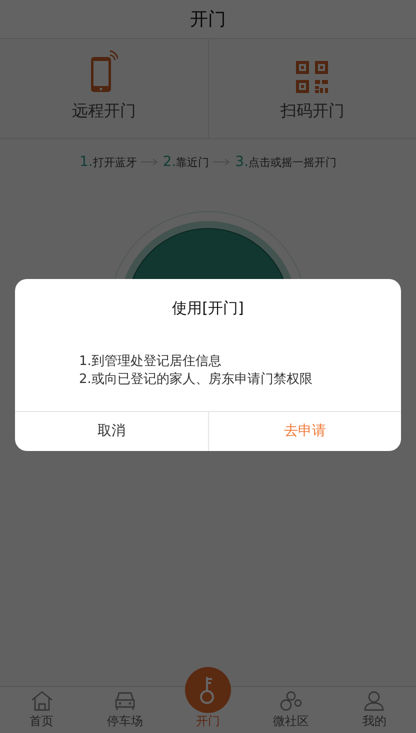  Describe the element at coordinates (208, 699) in the screenshot. I see `tab: 开门` at that location.